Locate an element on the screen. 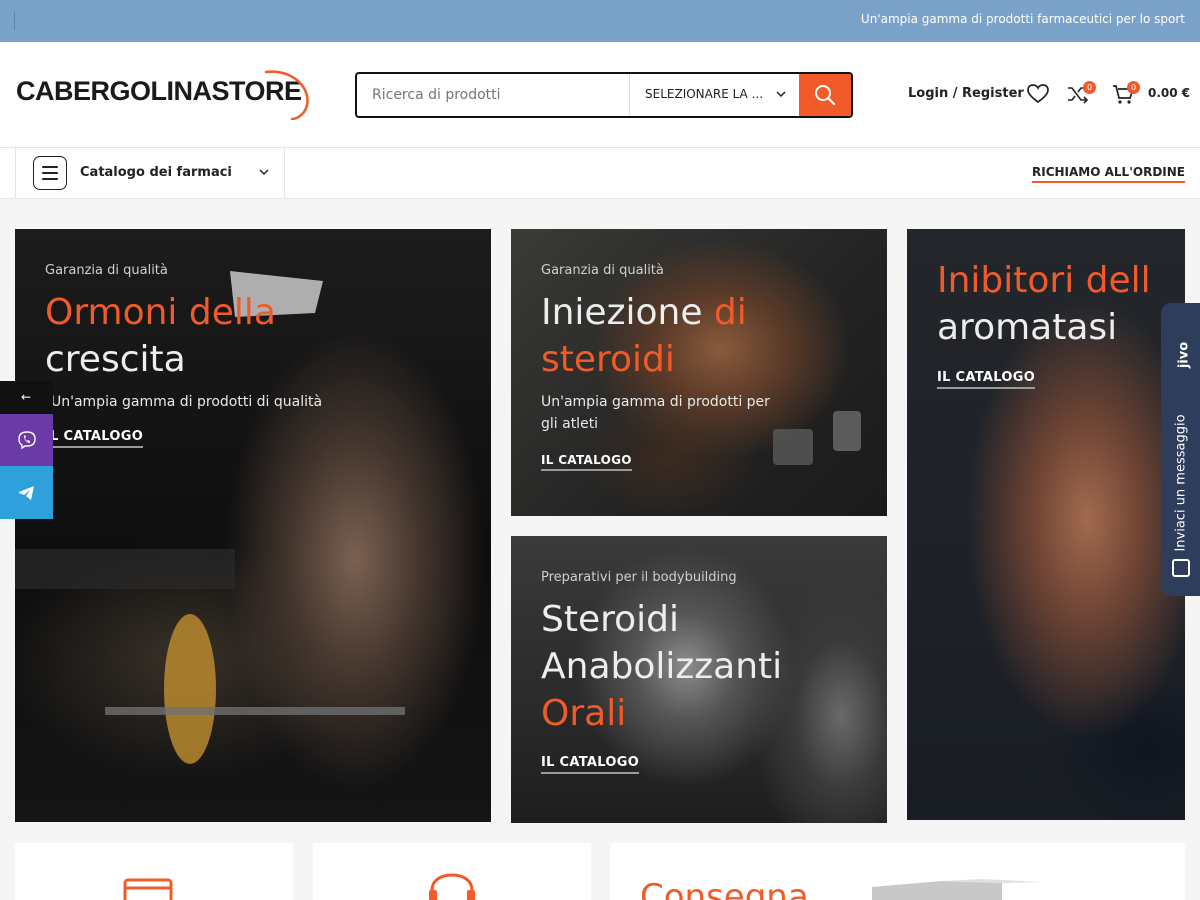 Image resolution: width=1200 pixels, height=900 pixels. cart-total: 0.00 € is located at coordinates (1169, 93).